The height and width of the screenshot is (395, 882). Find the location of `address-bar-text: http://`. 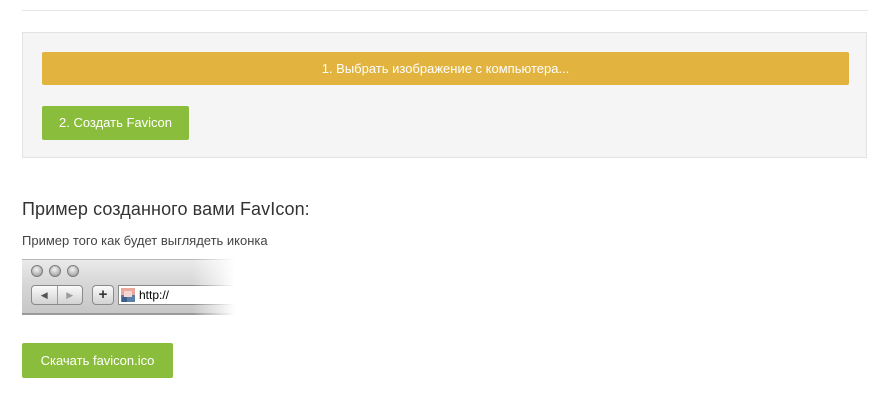

address-bar-text: http:// is located at coordinates (154, 295).